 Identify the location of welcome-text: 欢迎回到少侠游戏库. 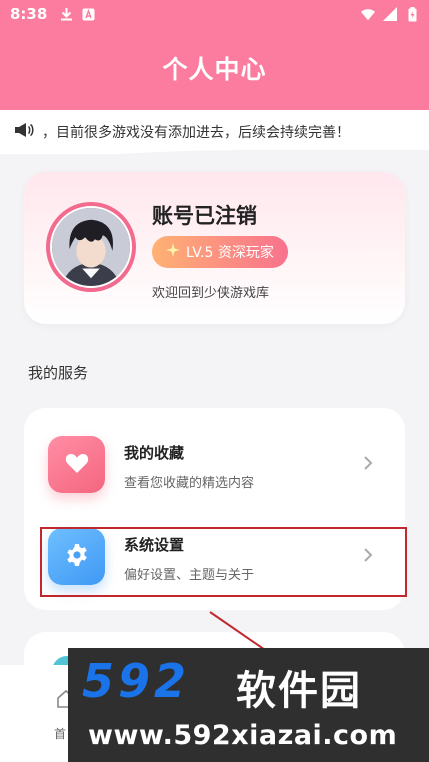
(211, 293).